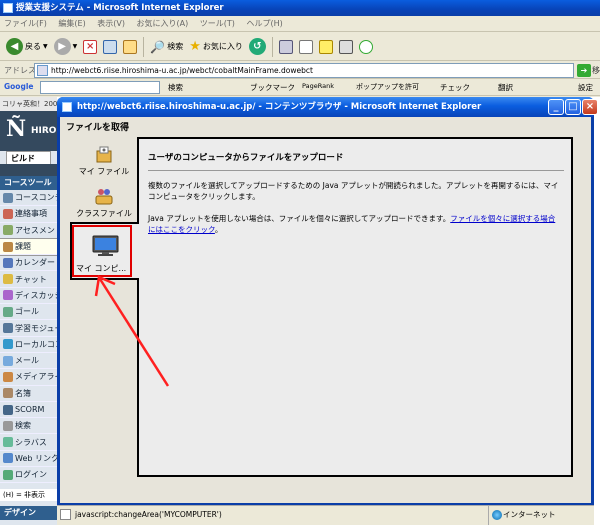 This screenshot has height=525, width=600. What do you see at coordinates (8, 425) in the screenshot?
I see `search-icon` at bounding box center [8, 425].